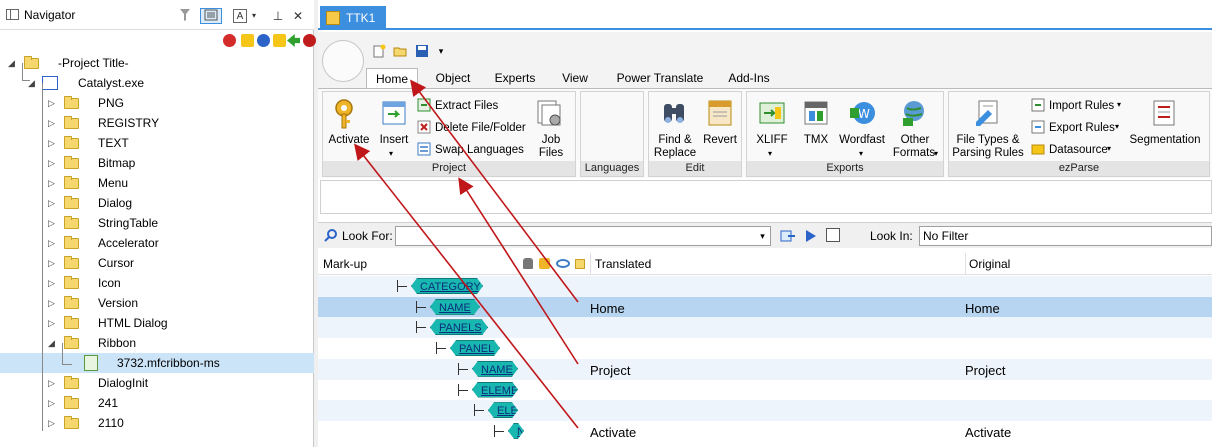 The height and width of the screenshot is (447, 1212). What do you see at coordinates (400, 51) in the screenshot?
I see `open-folder-icon` at bounding box center [400, 51].